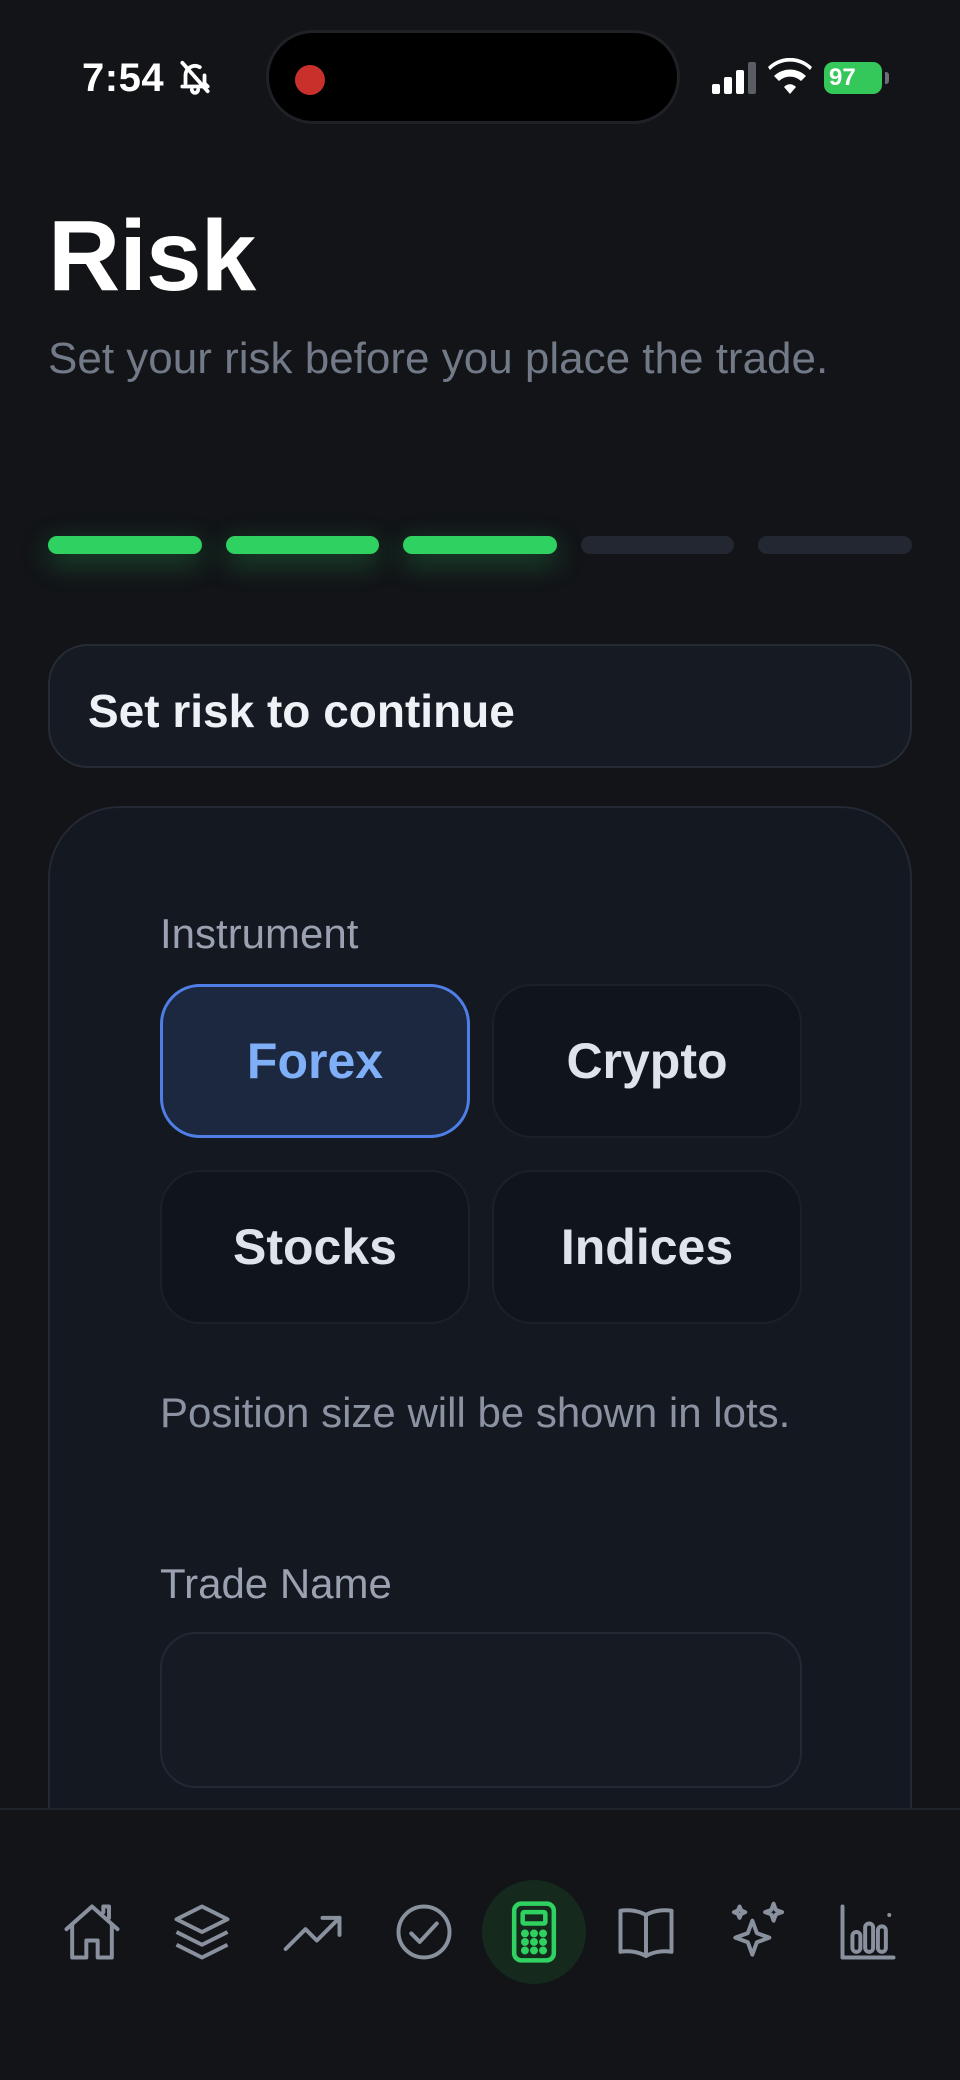  I want to click on trending-up-icon, so click(312, 1933).